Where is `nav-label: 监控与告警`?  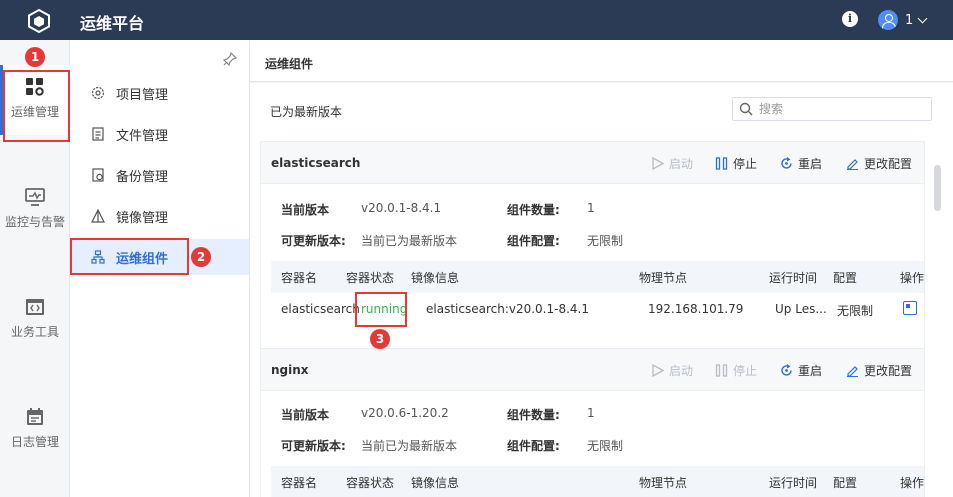
nav-label: 监控与告警 is located at coordinates (34, 222).